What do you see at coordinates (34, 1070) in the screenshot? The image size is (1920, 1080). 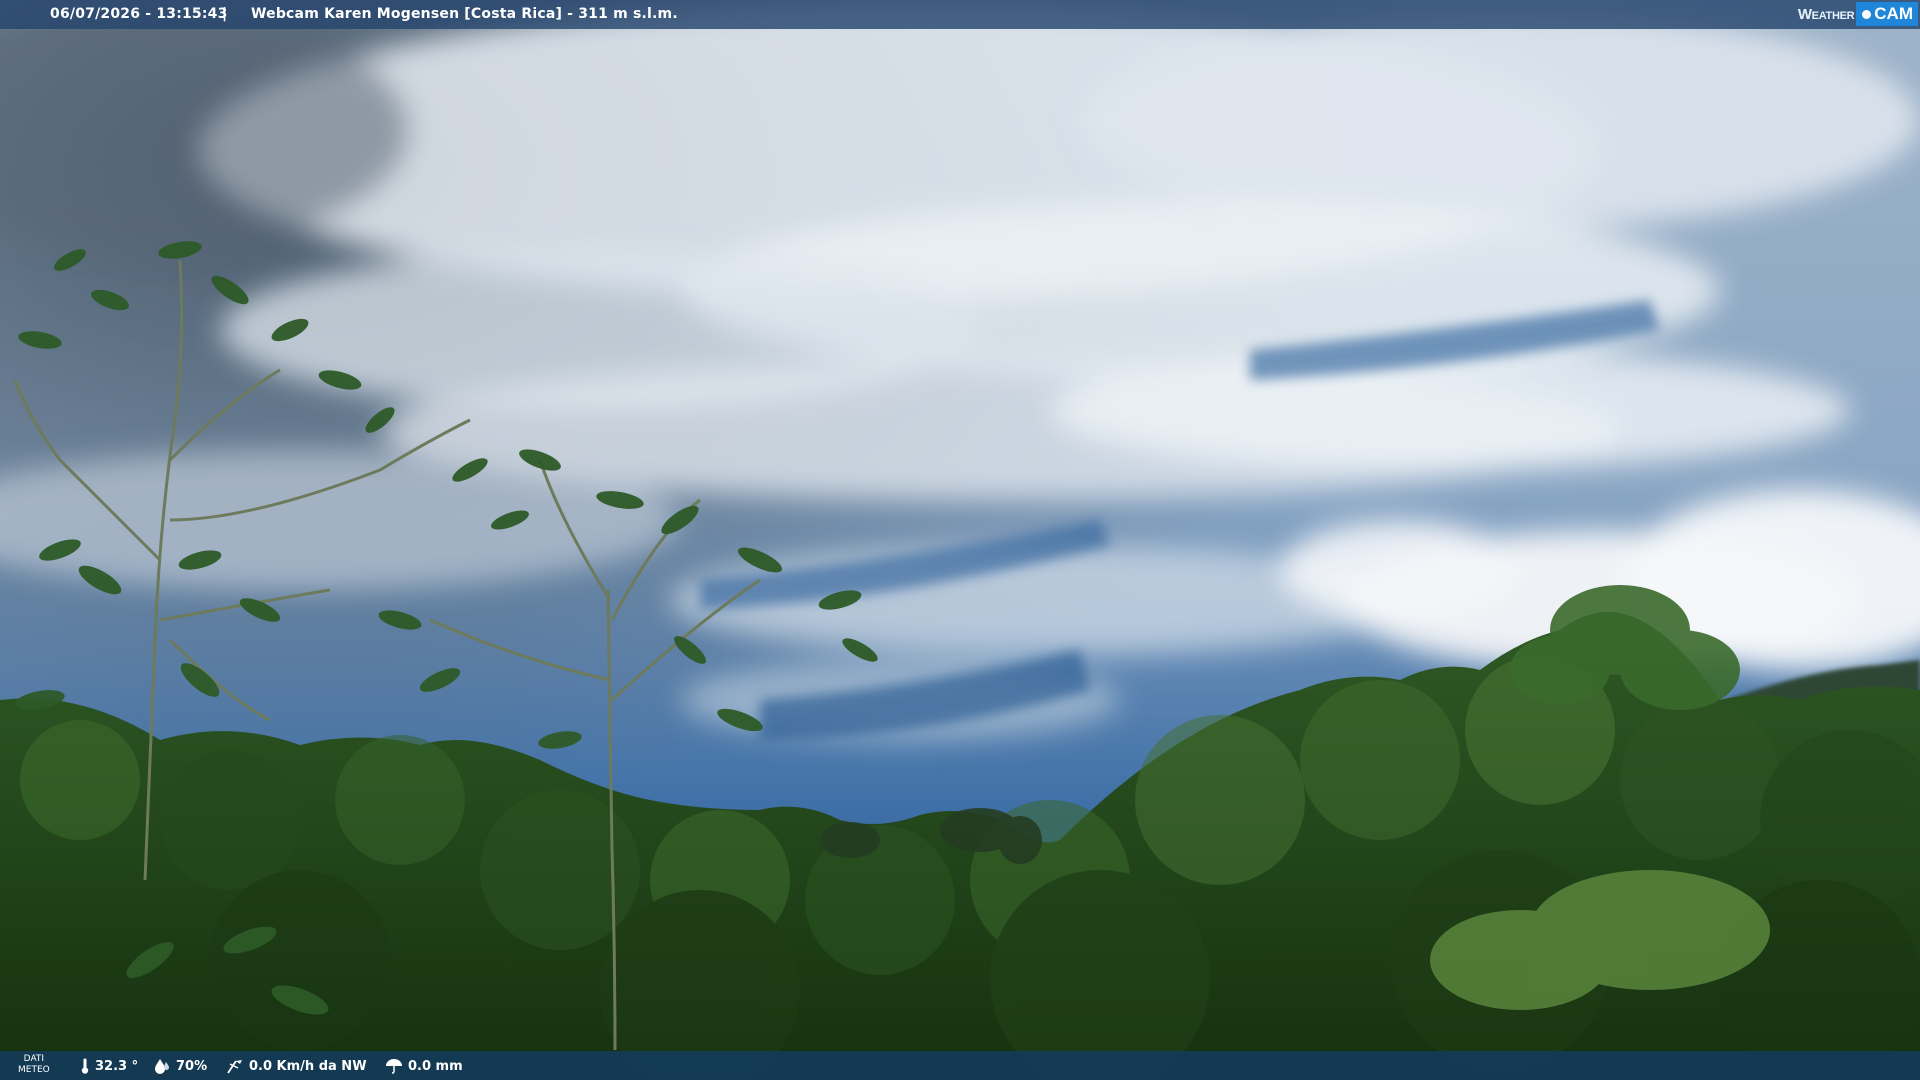 I see `weather-data-label-line2: METEO` at bounding box center [34, 1070].